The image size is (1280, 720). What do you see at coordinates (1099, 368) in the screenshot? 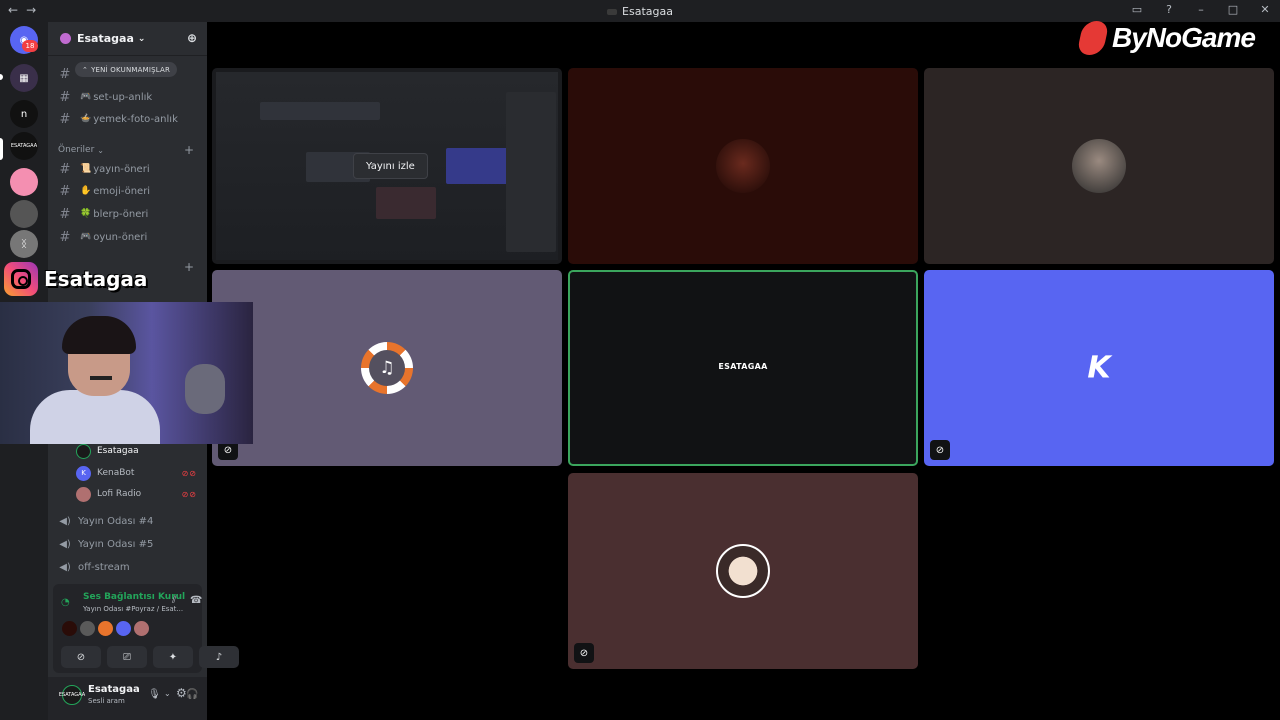
I see `participant-tile-kenabot: K ⊘` at bounding box center [1099, 368].